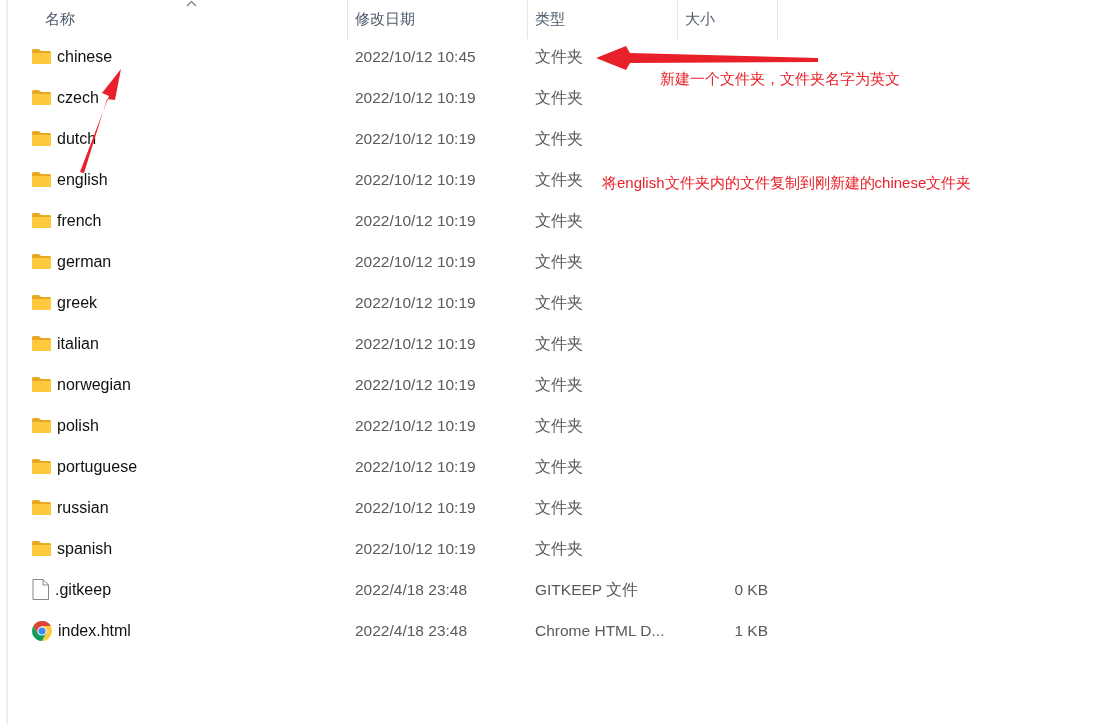 The height and width of the screenshot is (724, 1115). What do you see at coordinates (82, 179) in the screenshot?
I see `file-name: english` at bounding box center [82, 179].